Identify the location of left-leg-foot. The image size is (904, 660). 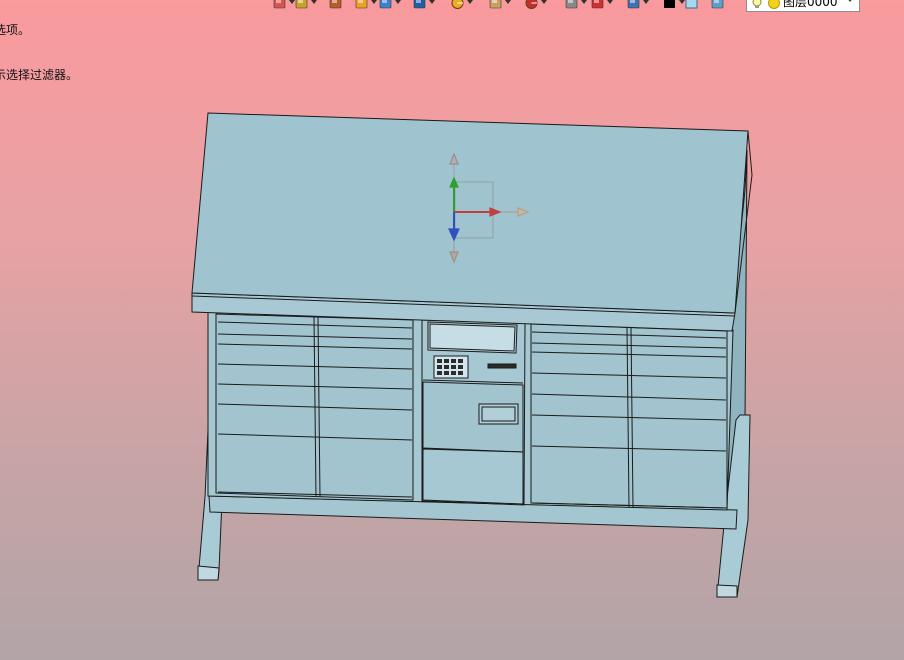
(208, 573).